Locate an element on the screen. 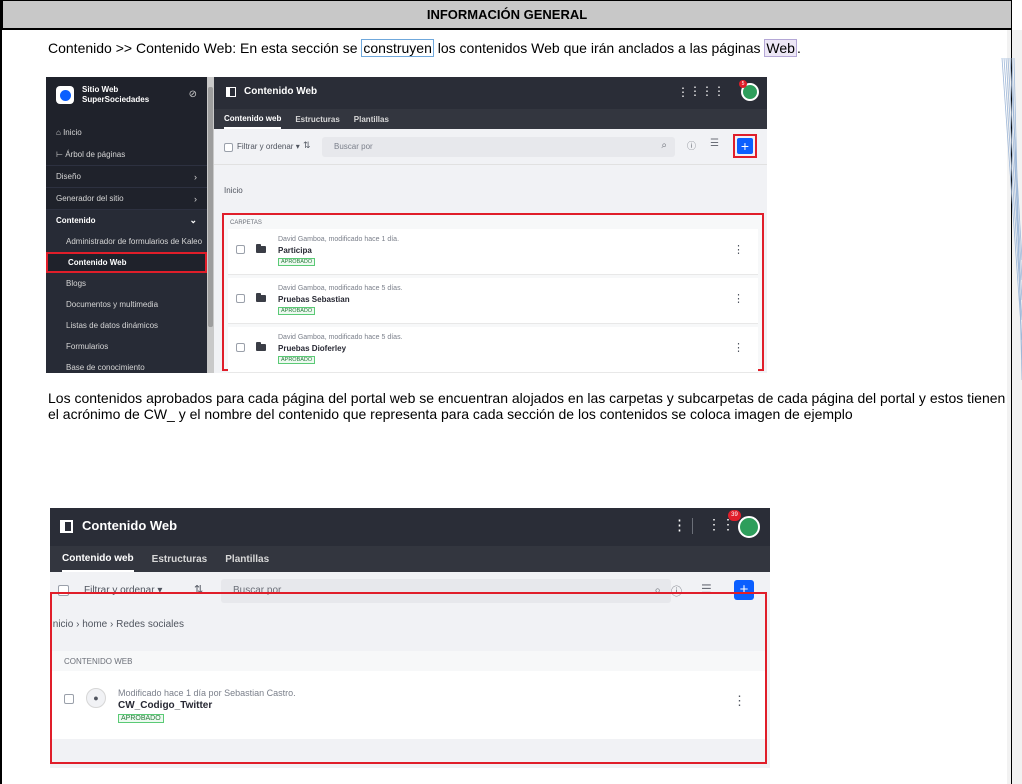 Image resolution: width=1022 pixels, height=784 pixels. search-icon: ⌕ is located at coordinates (664, 145).